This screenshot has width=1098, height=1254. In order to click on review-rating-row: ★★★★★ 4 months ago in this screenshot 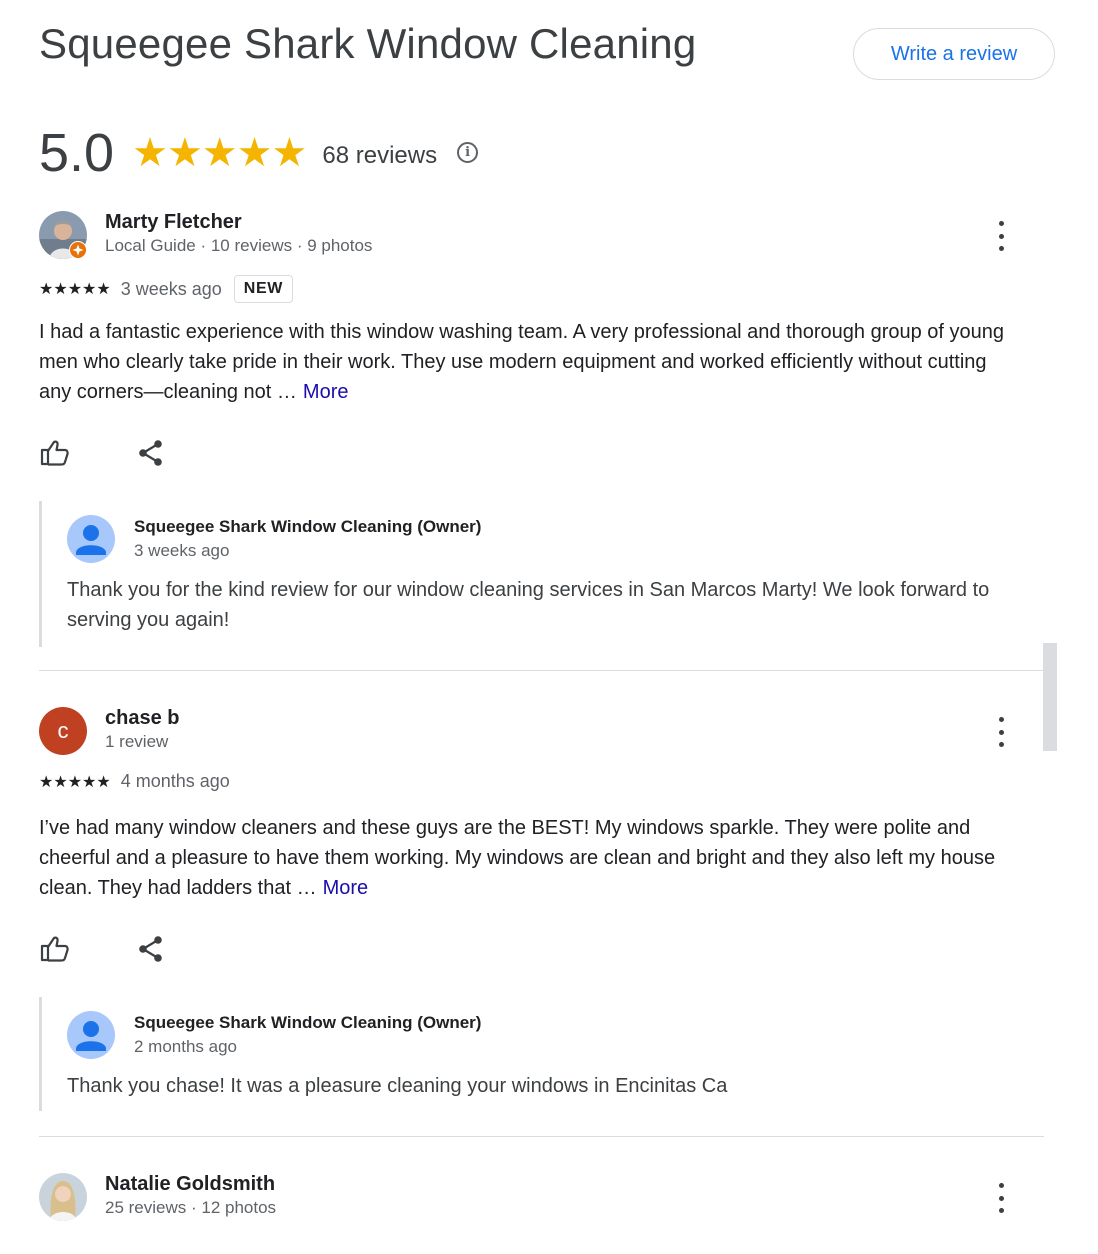, I will do `click(134, 781)`.